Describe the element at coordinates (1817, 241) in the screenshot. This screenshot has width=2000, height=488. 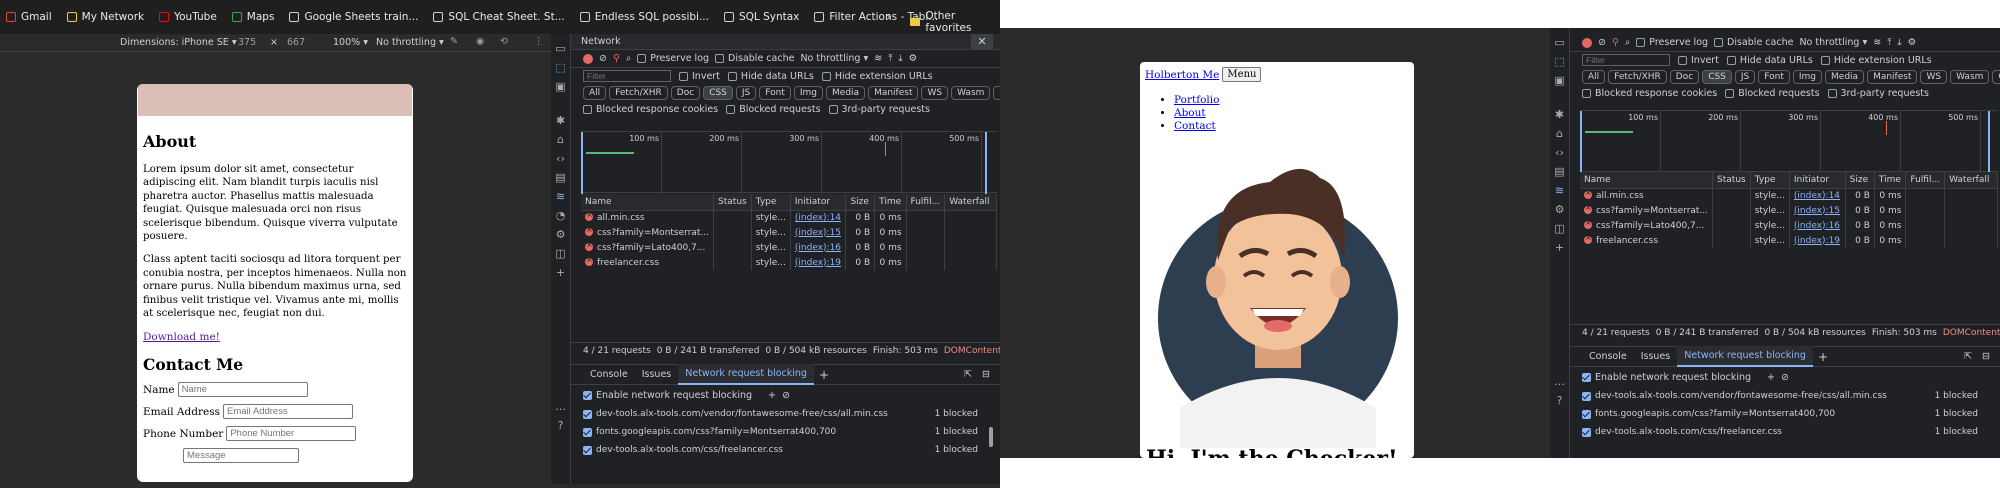
I see `initiator-link: (index):19` at that location.